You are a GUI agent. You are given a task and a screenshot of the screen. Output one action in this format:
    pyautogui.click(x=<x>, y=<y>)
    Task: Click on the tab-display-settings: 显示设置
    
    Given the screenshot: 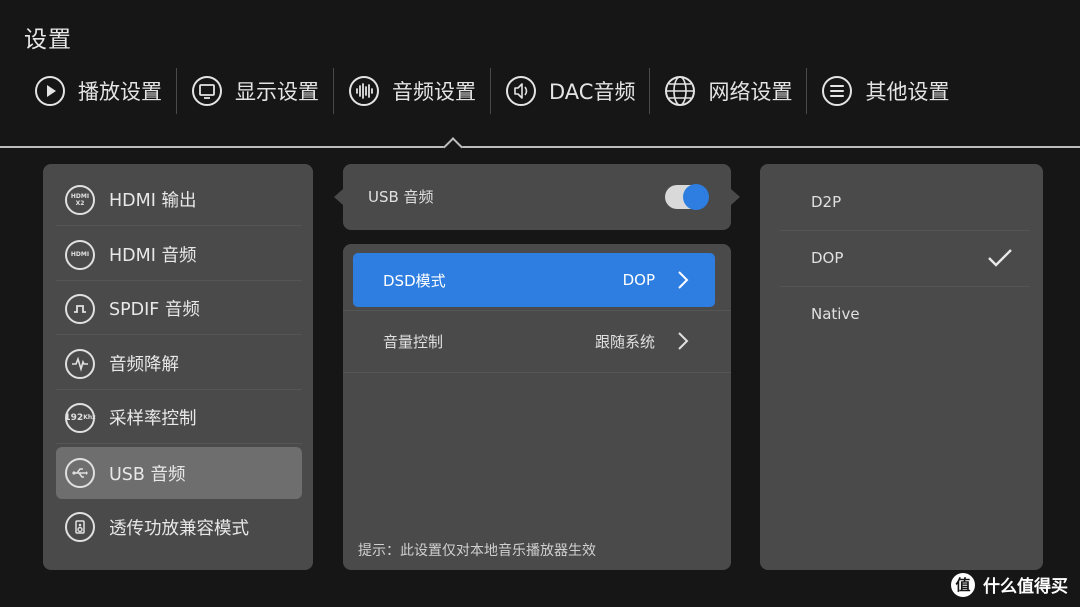 What is the action you would take?
    pyautogui.click(x=255, y=91)
    